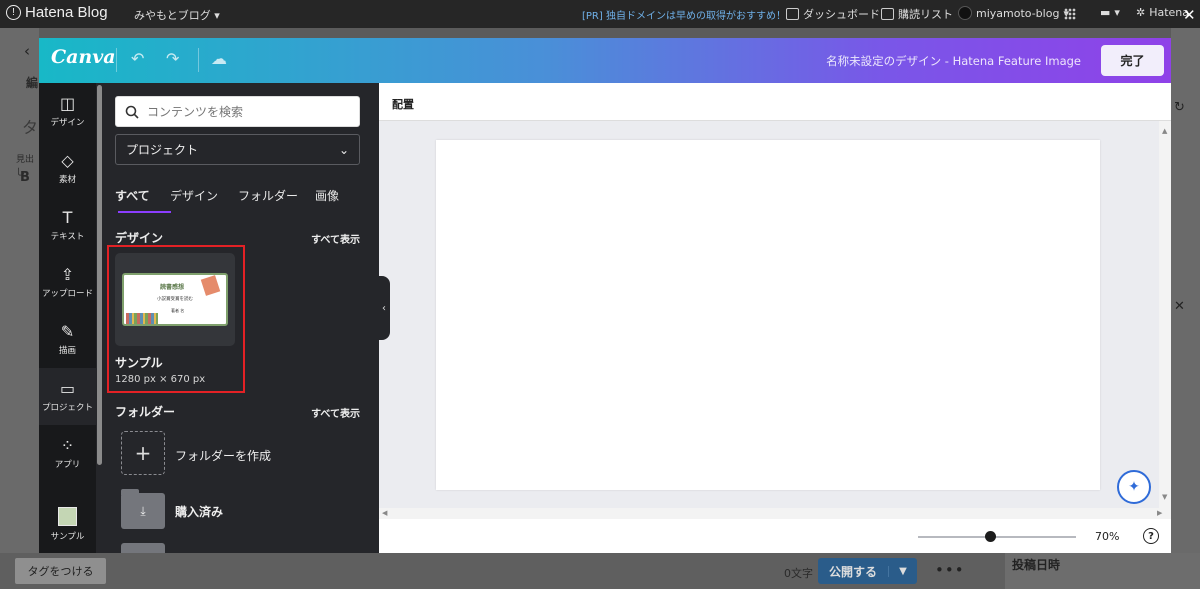 The image size is (1200, 589). Describe the element at coordinates (67, 236) in the screenshot. I see `rail-label-text: テキスト` at that location.